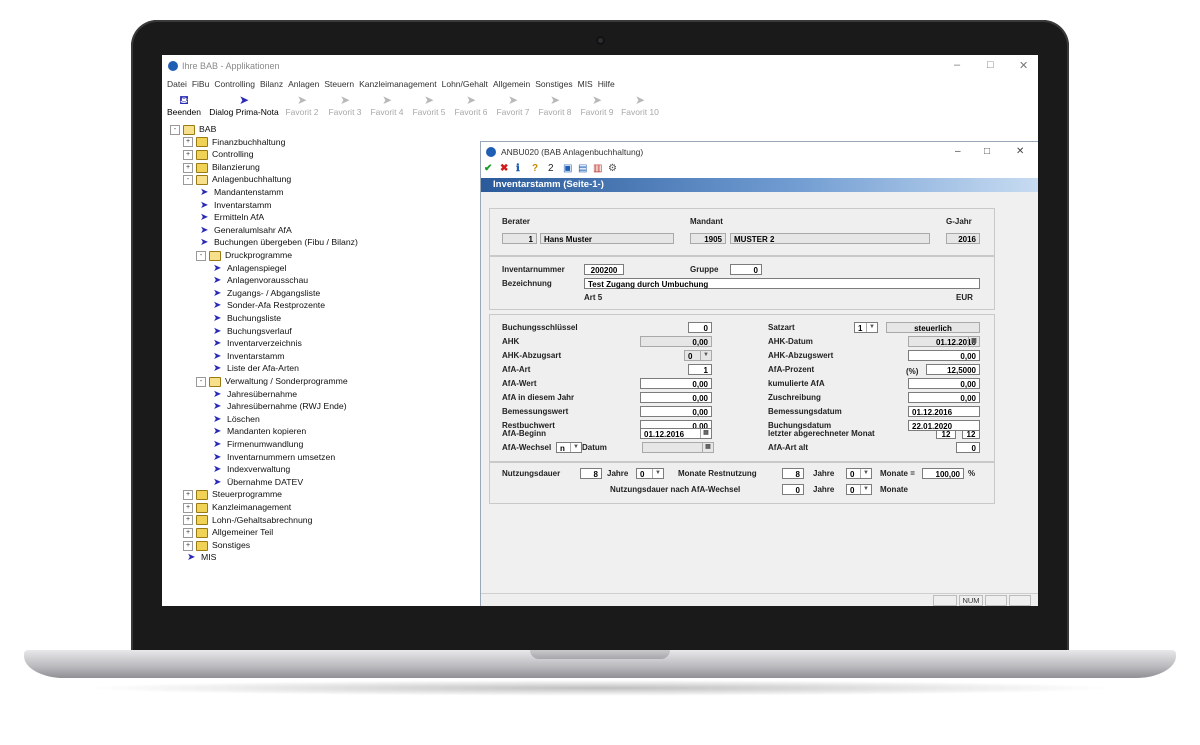 The image size is (1200, 745). What do you see at coordinates (258, 280) in the screenshot?
I see `tree-item: ➤ Anlagenvorausschau` at bounding box center [258, 280].